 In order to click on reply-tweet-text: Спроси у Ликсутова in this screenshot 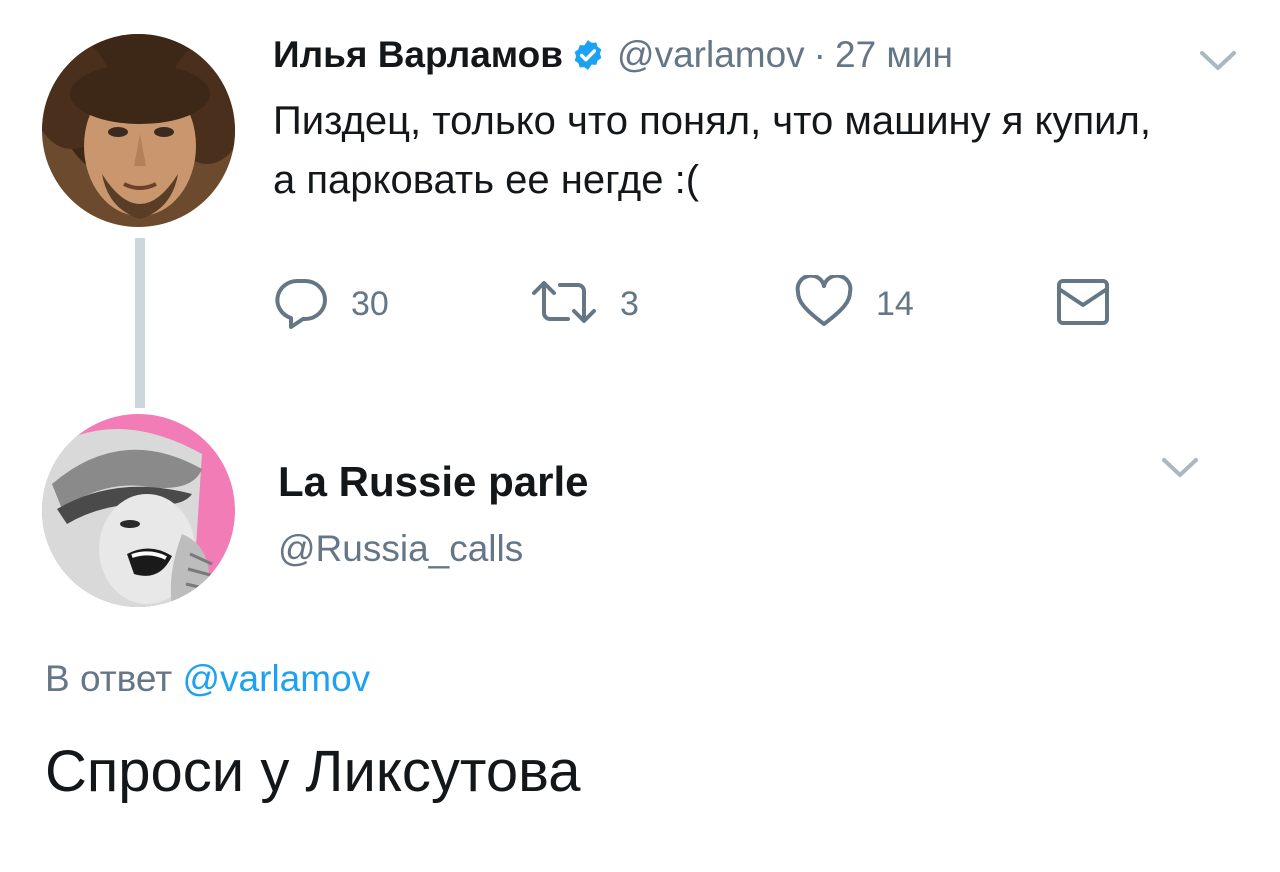, I will do `click(313, 771)`.